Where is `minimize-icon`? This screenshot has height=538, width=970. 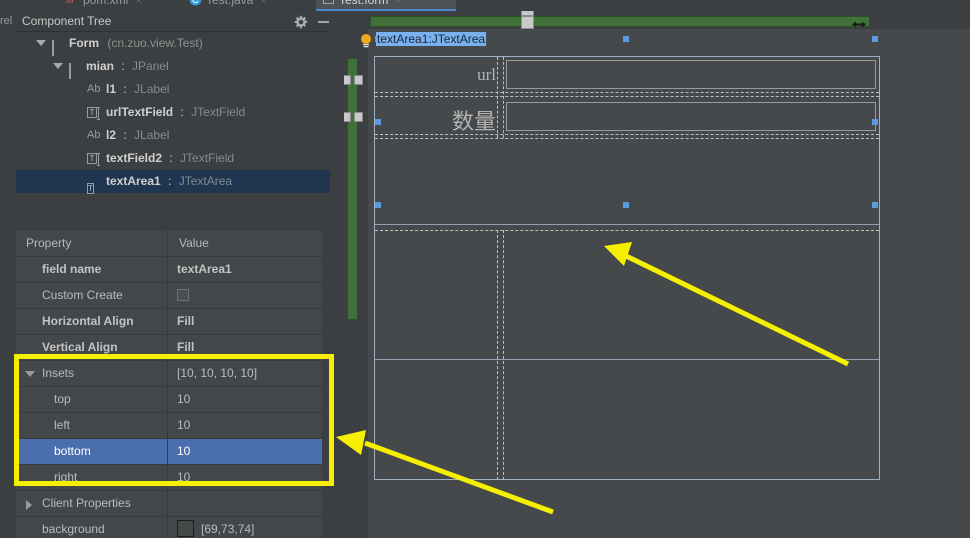 minimize-icon is located at coordinates (323, 22).